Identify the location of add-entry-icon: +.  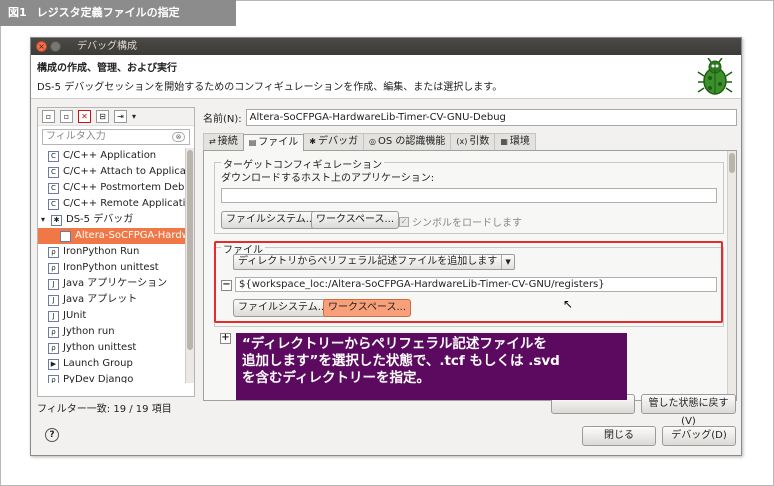
(225, 338).